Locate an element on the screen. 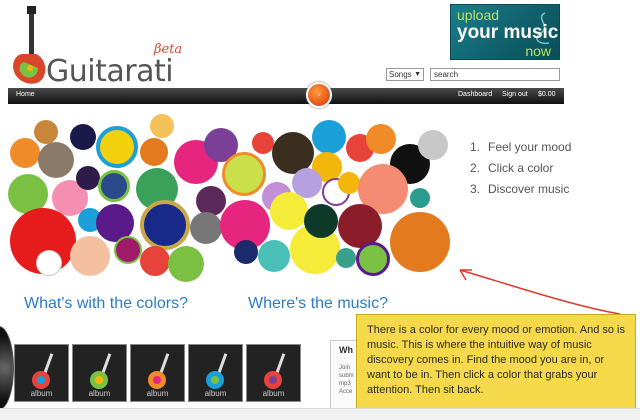 The height and width of the screenshot is (420, 640). info-panel-title: Wh is located at coordinates (346, 350).